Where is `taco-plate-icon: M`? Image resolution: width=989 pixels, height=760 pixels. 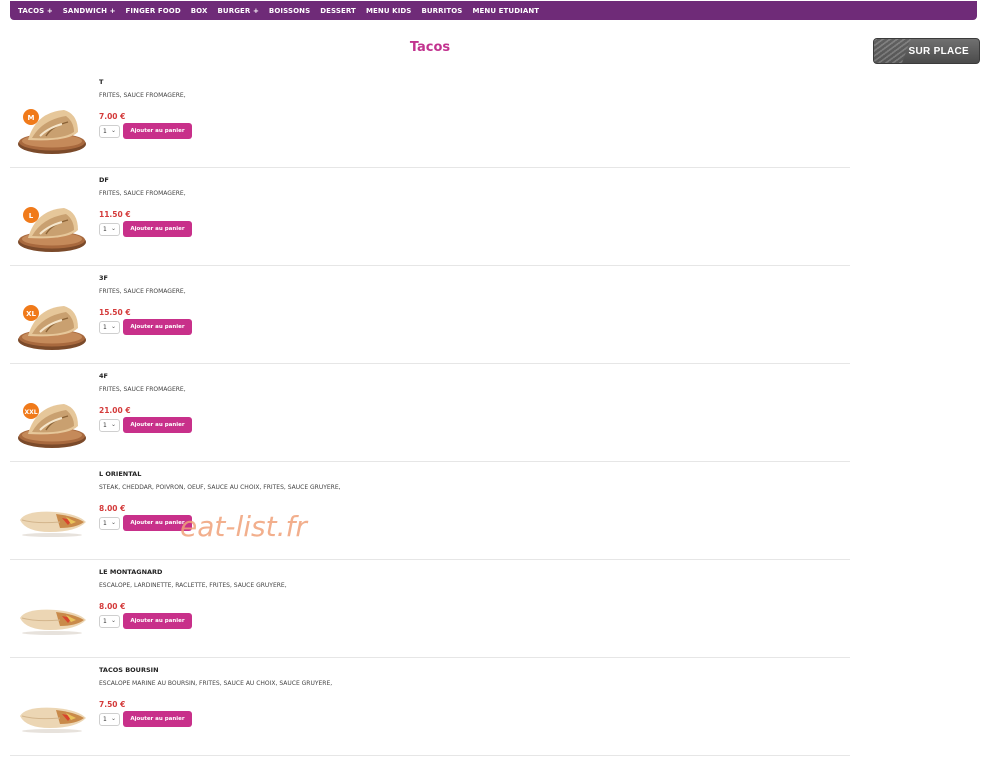 taco-plate-icon: M is located at coordinates (52, 131).